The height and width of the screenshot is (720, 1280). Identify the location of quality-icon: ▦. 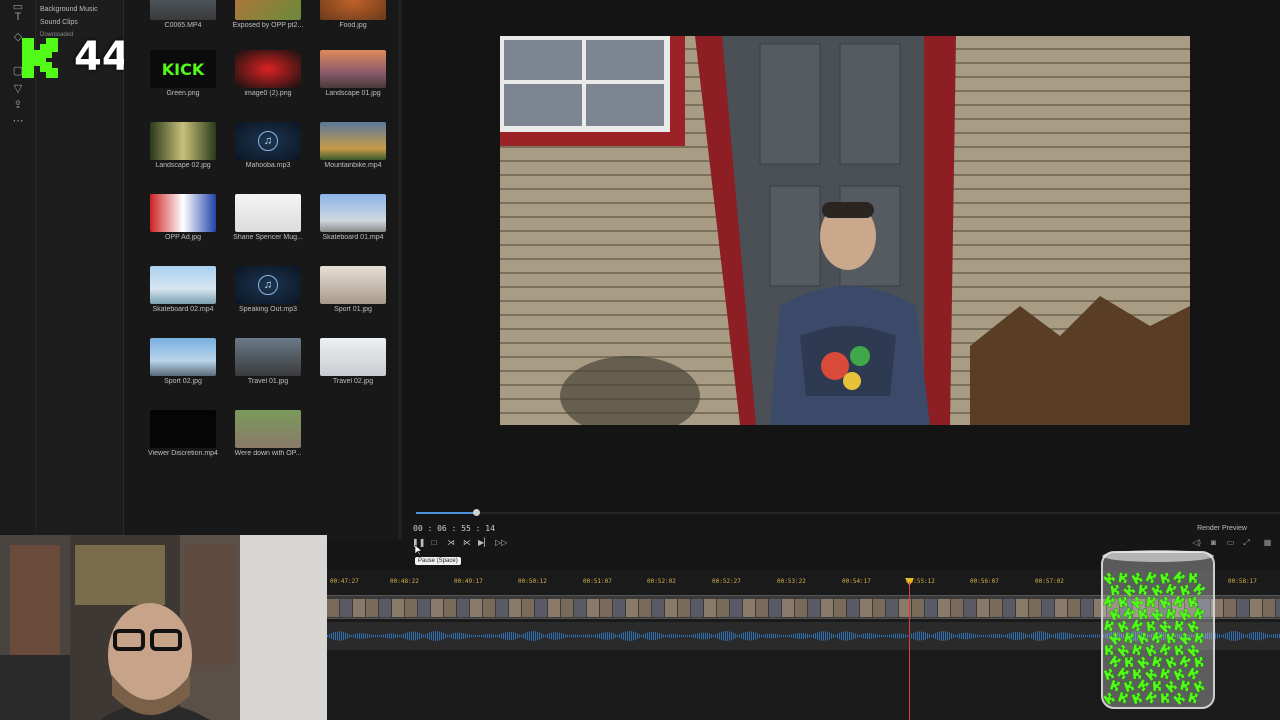
(1267, 543).